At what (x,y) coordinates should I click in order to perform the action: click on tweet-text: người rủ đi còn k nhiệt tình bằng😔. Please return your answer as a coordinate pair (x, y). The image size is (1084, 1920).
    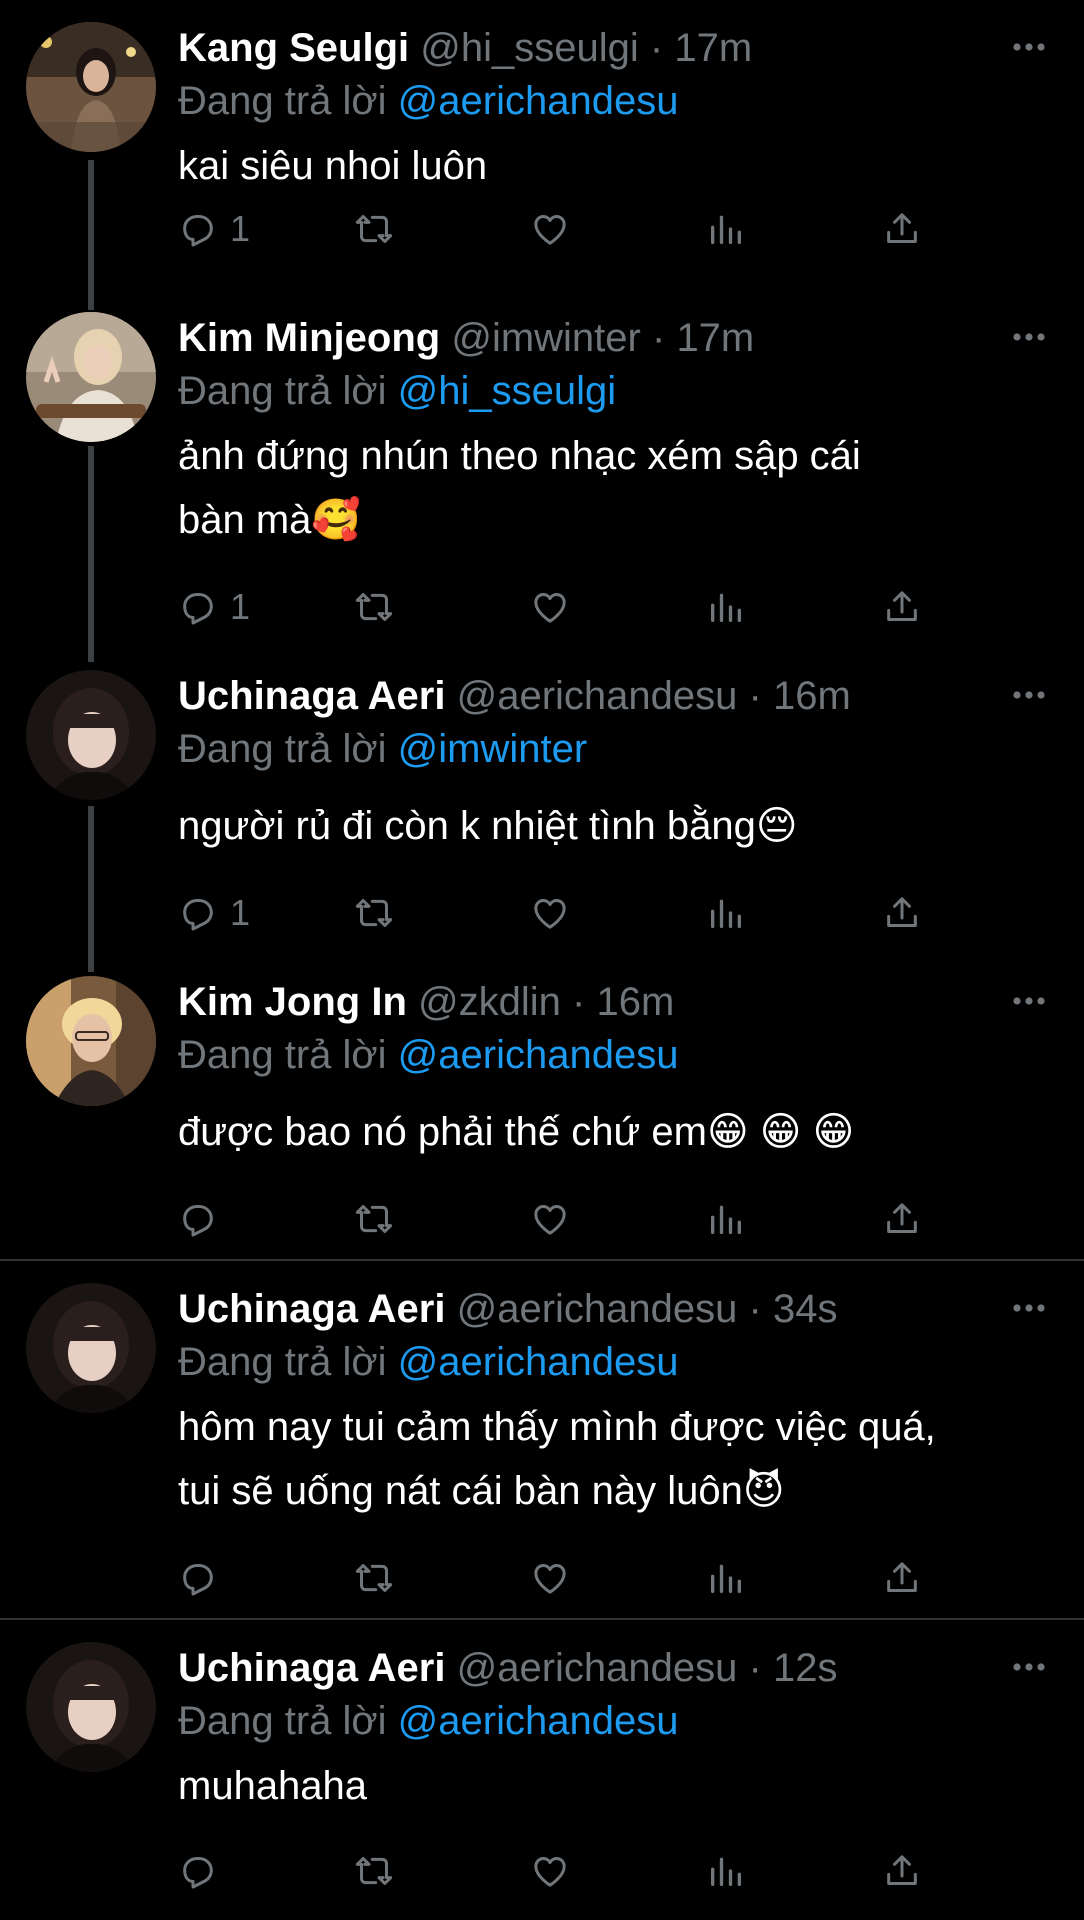
    Looking at the image, I should click on (618, 826).